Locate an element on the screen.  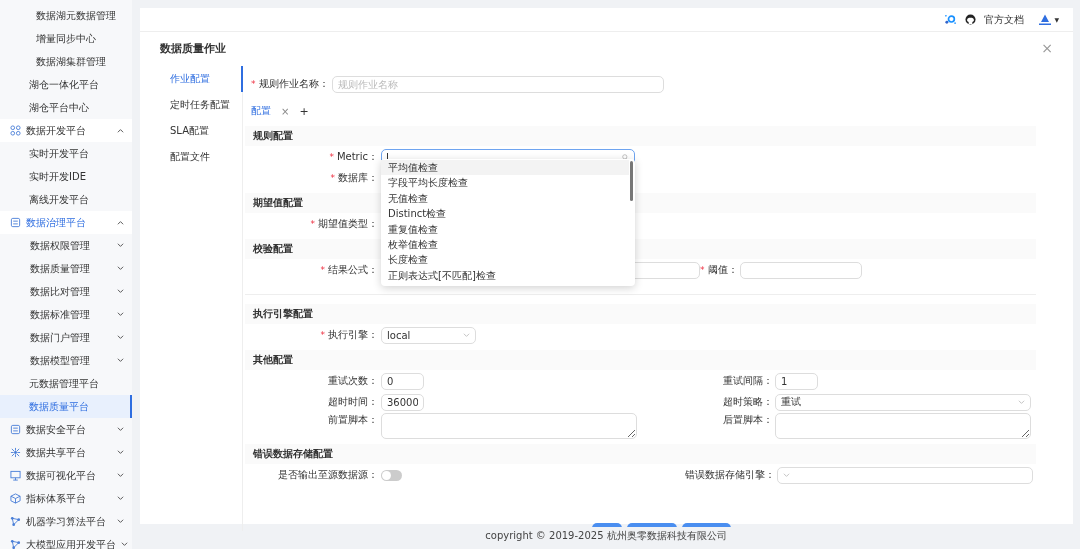
field-label: 数据库： is located at coordinates (358, 178).